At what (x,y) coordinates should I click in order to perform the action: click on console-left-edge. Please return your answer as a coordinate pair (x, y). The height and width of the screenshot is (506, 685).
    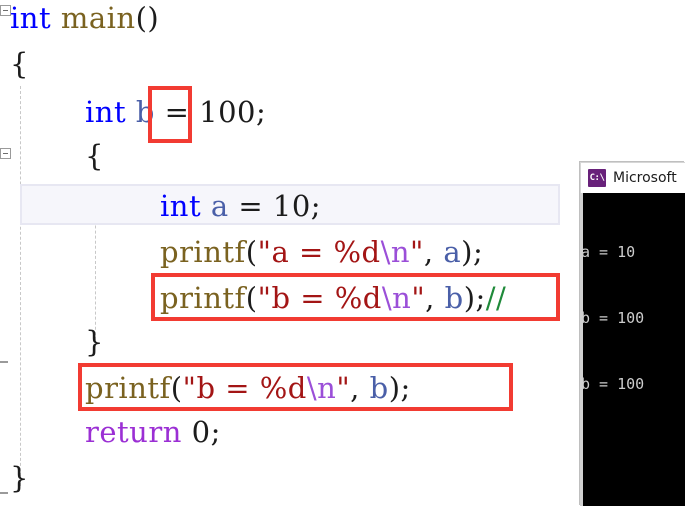
    Looking at the image, I should click on (581, 349).